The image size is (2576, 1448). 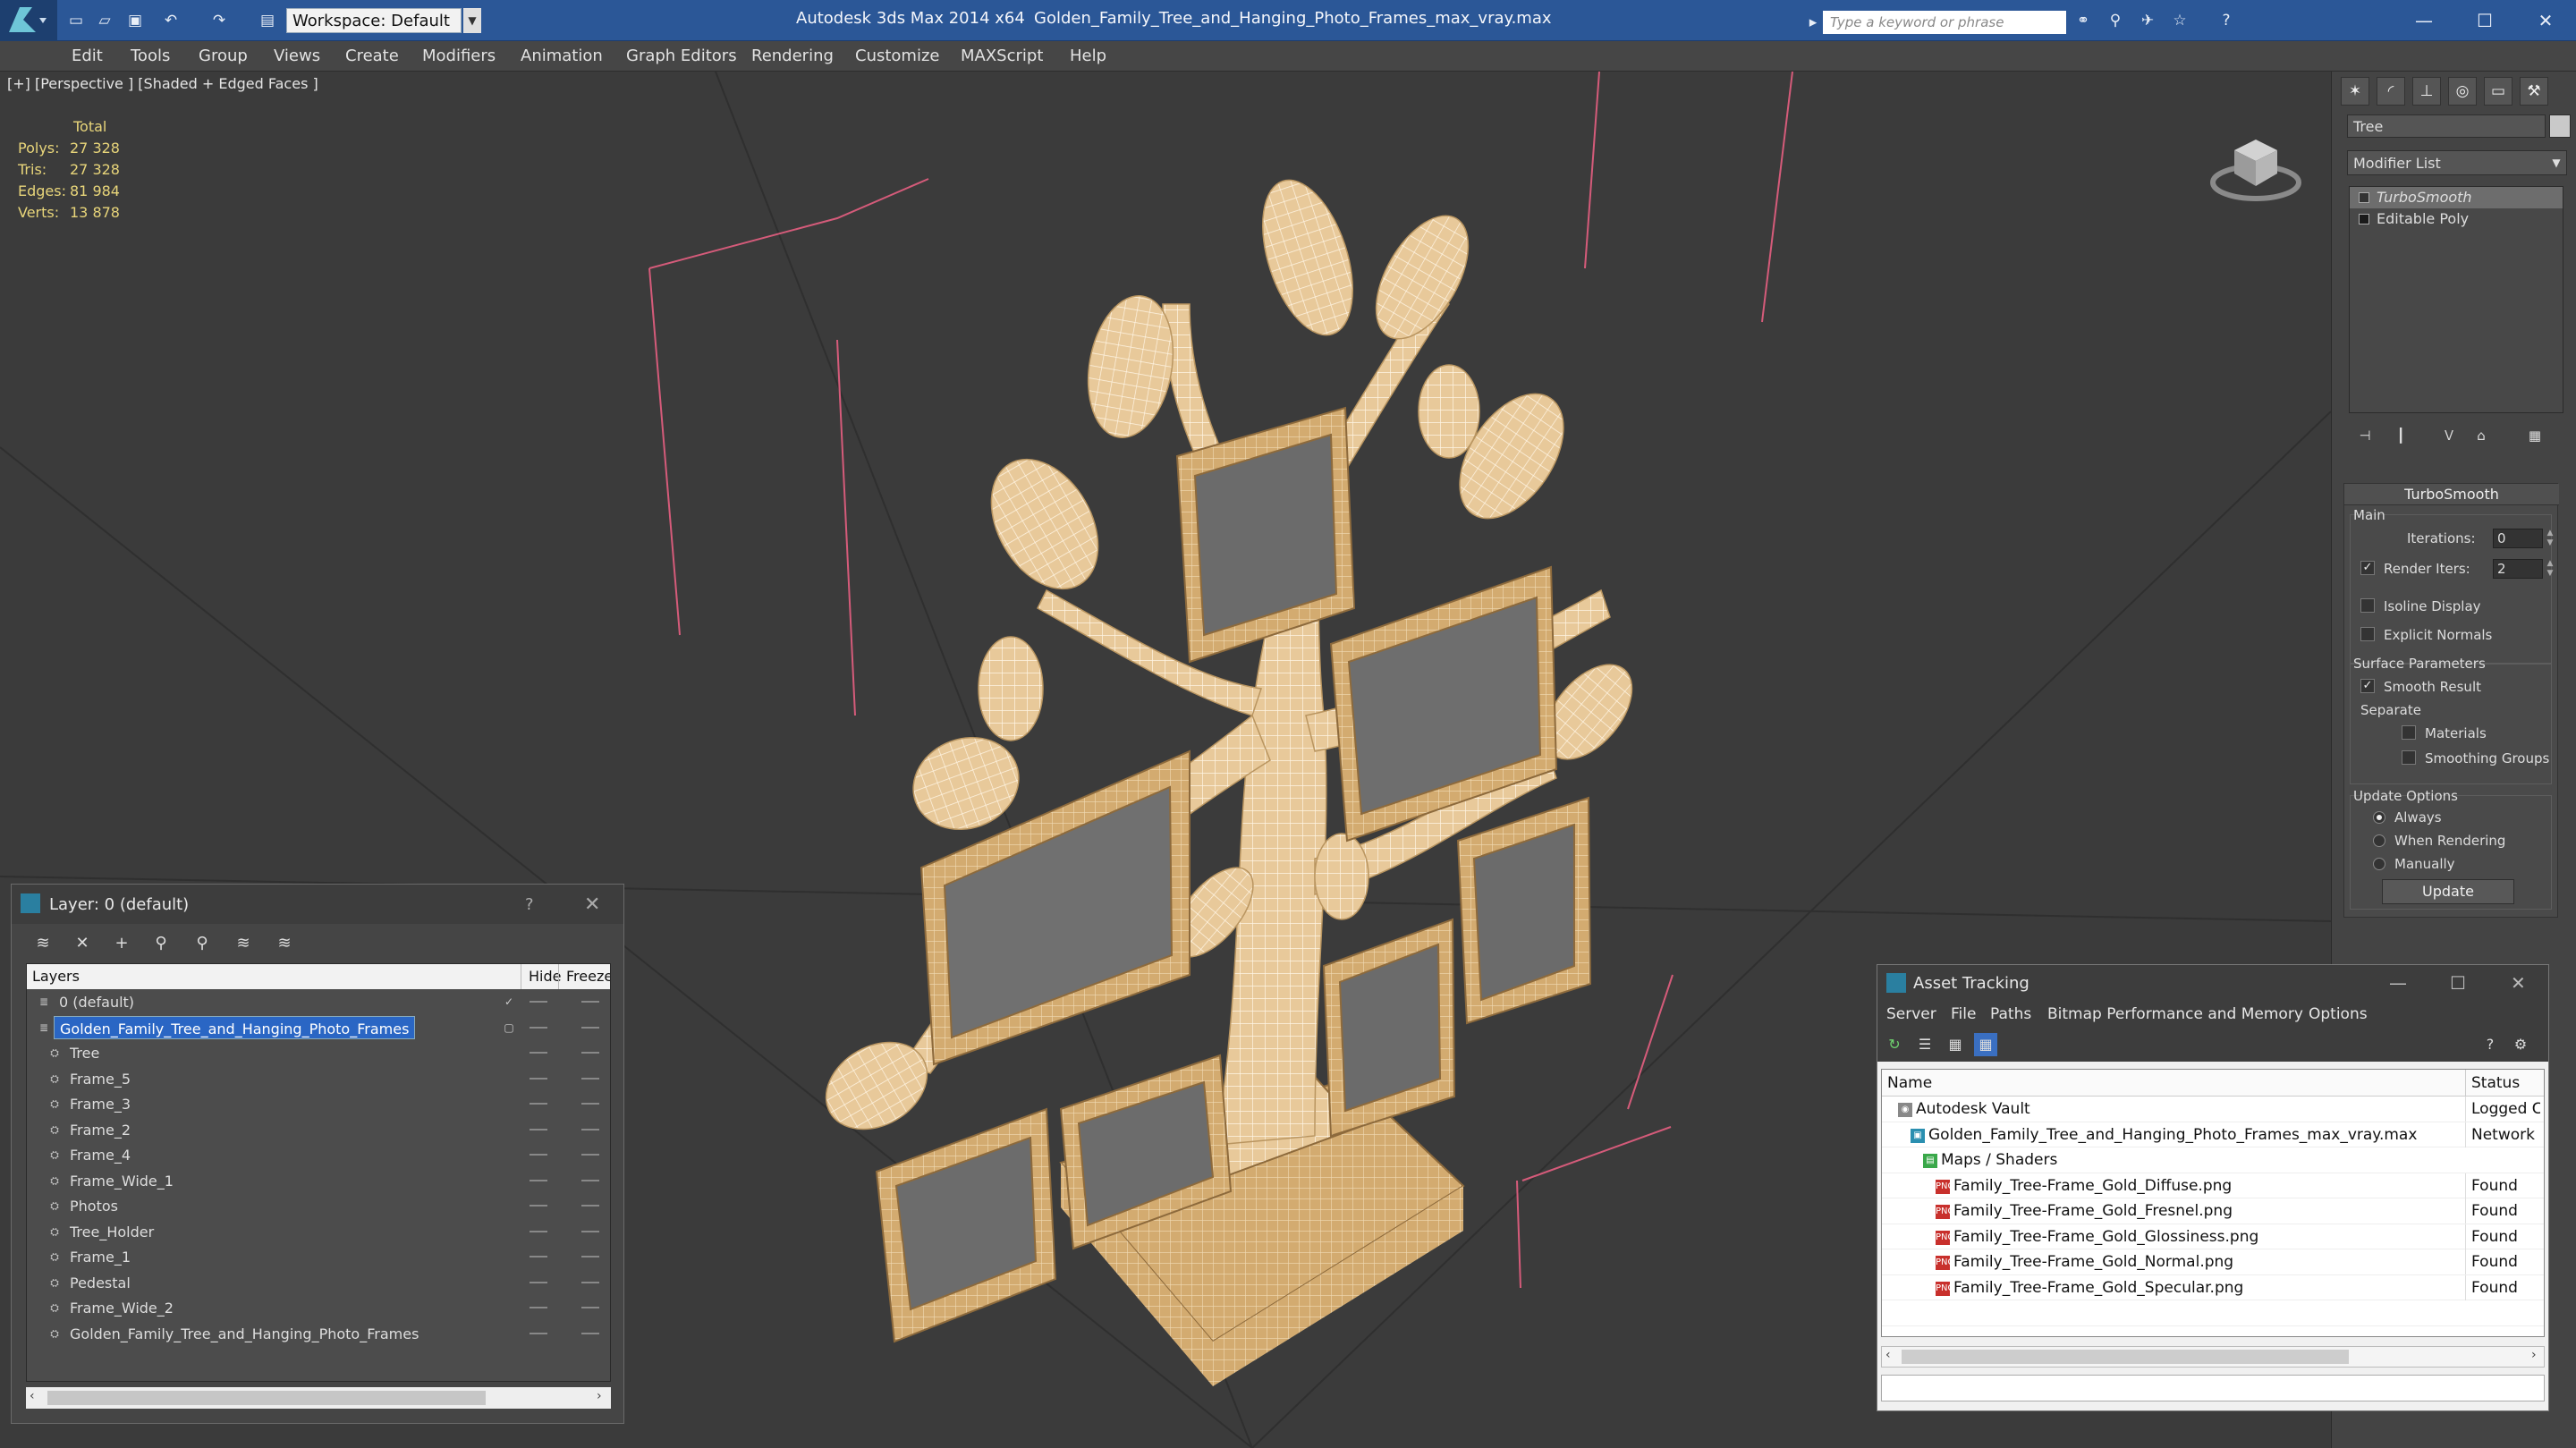 I want to click on active-layer-check-icon: ✓, so click(x=509, y=1002).